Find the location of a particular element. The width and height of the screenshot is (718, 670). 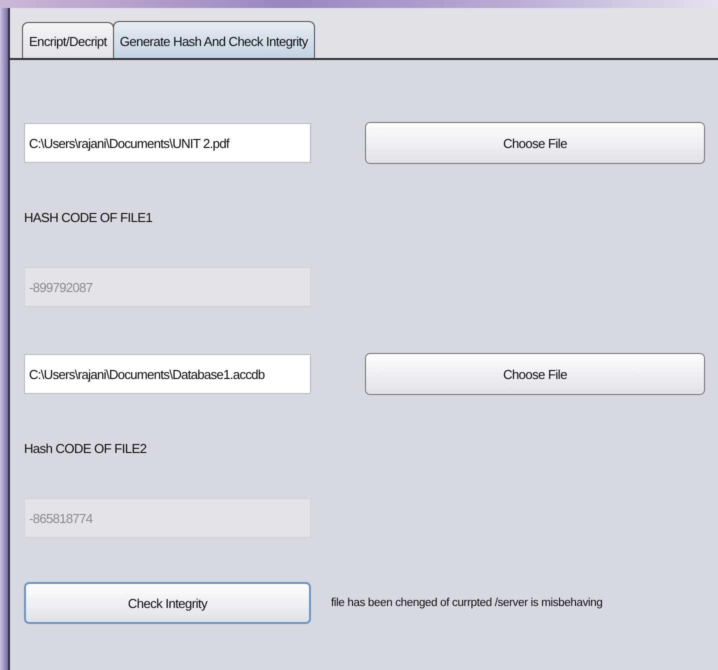

check-integrity-button: Check Integrity is located at coordinates (167, 603).